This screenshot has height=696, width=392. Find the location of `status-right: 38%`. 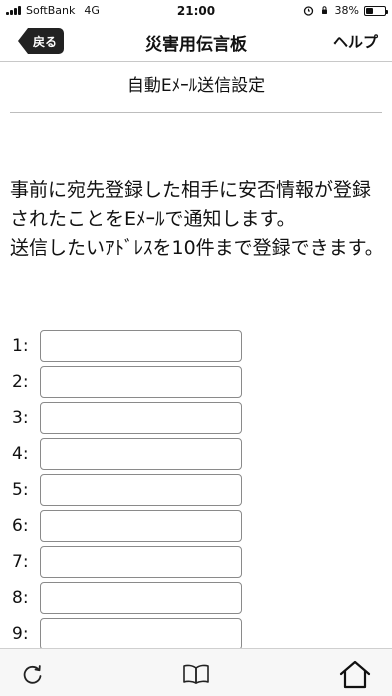

status-right: 38% is located at coordinates (345, 10).